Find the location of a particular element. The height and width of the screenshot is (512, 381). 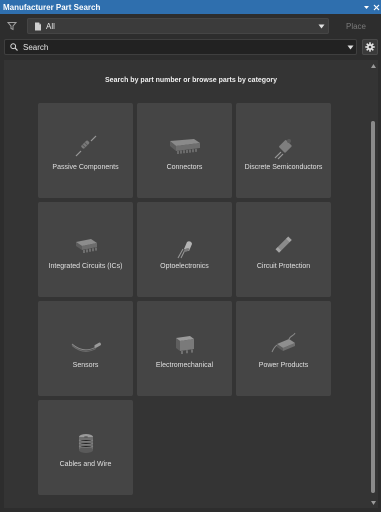

scrollbar-thumb is located at coordinates (373, 307).